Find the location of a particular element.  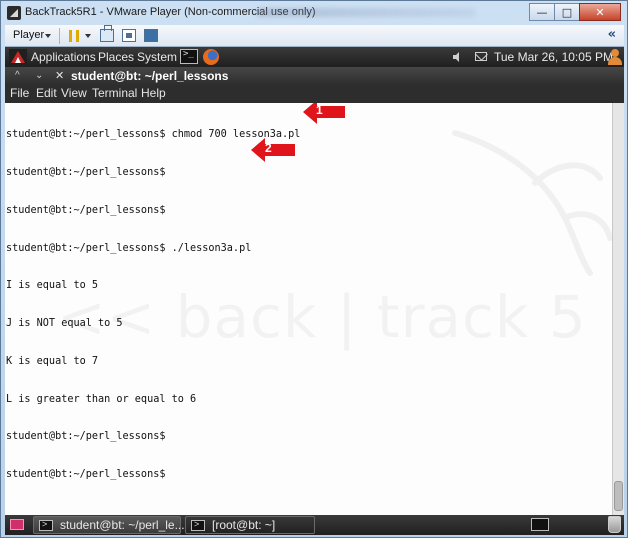

taskbar-item-label: [root@bt: ~] is located at coordinates (244, 525).